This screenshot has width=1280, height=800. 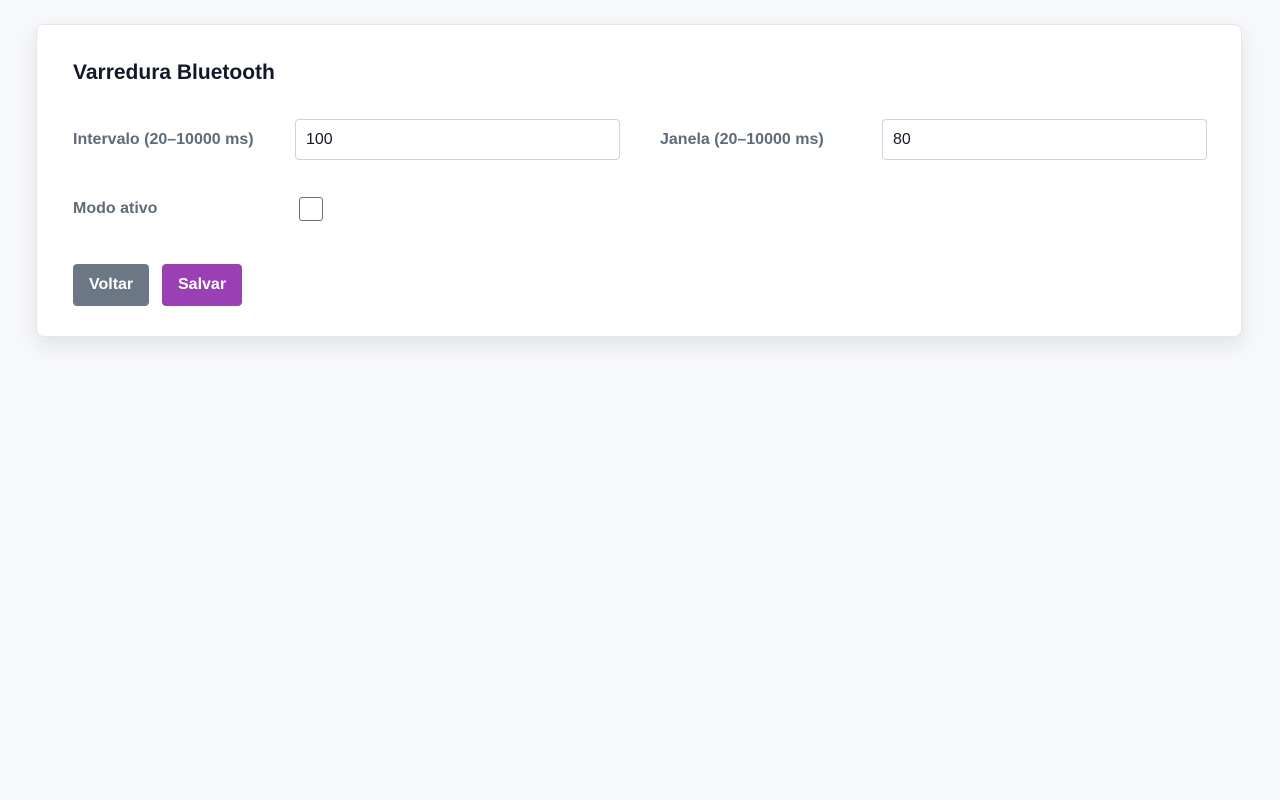 I want to click on save-button: Salvar, so click(x=202, y=285).